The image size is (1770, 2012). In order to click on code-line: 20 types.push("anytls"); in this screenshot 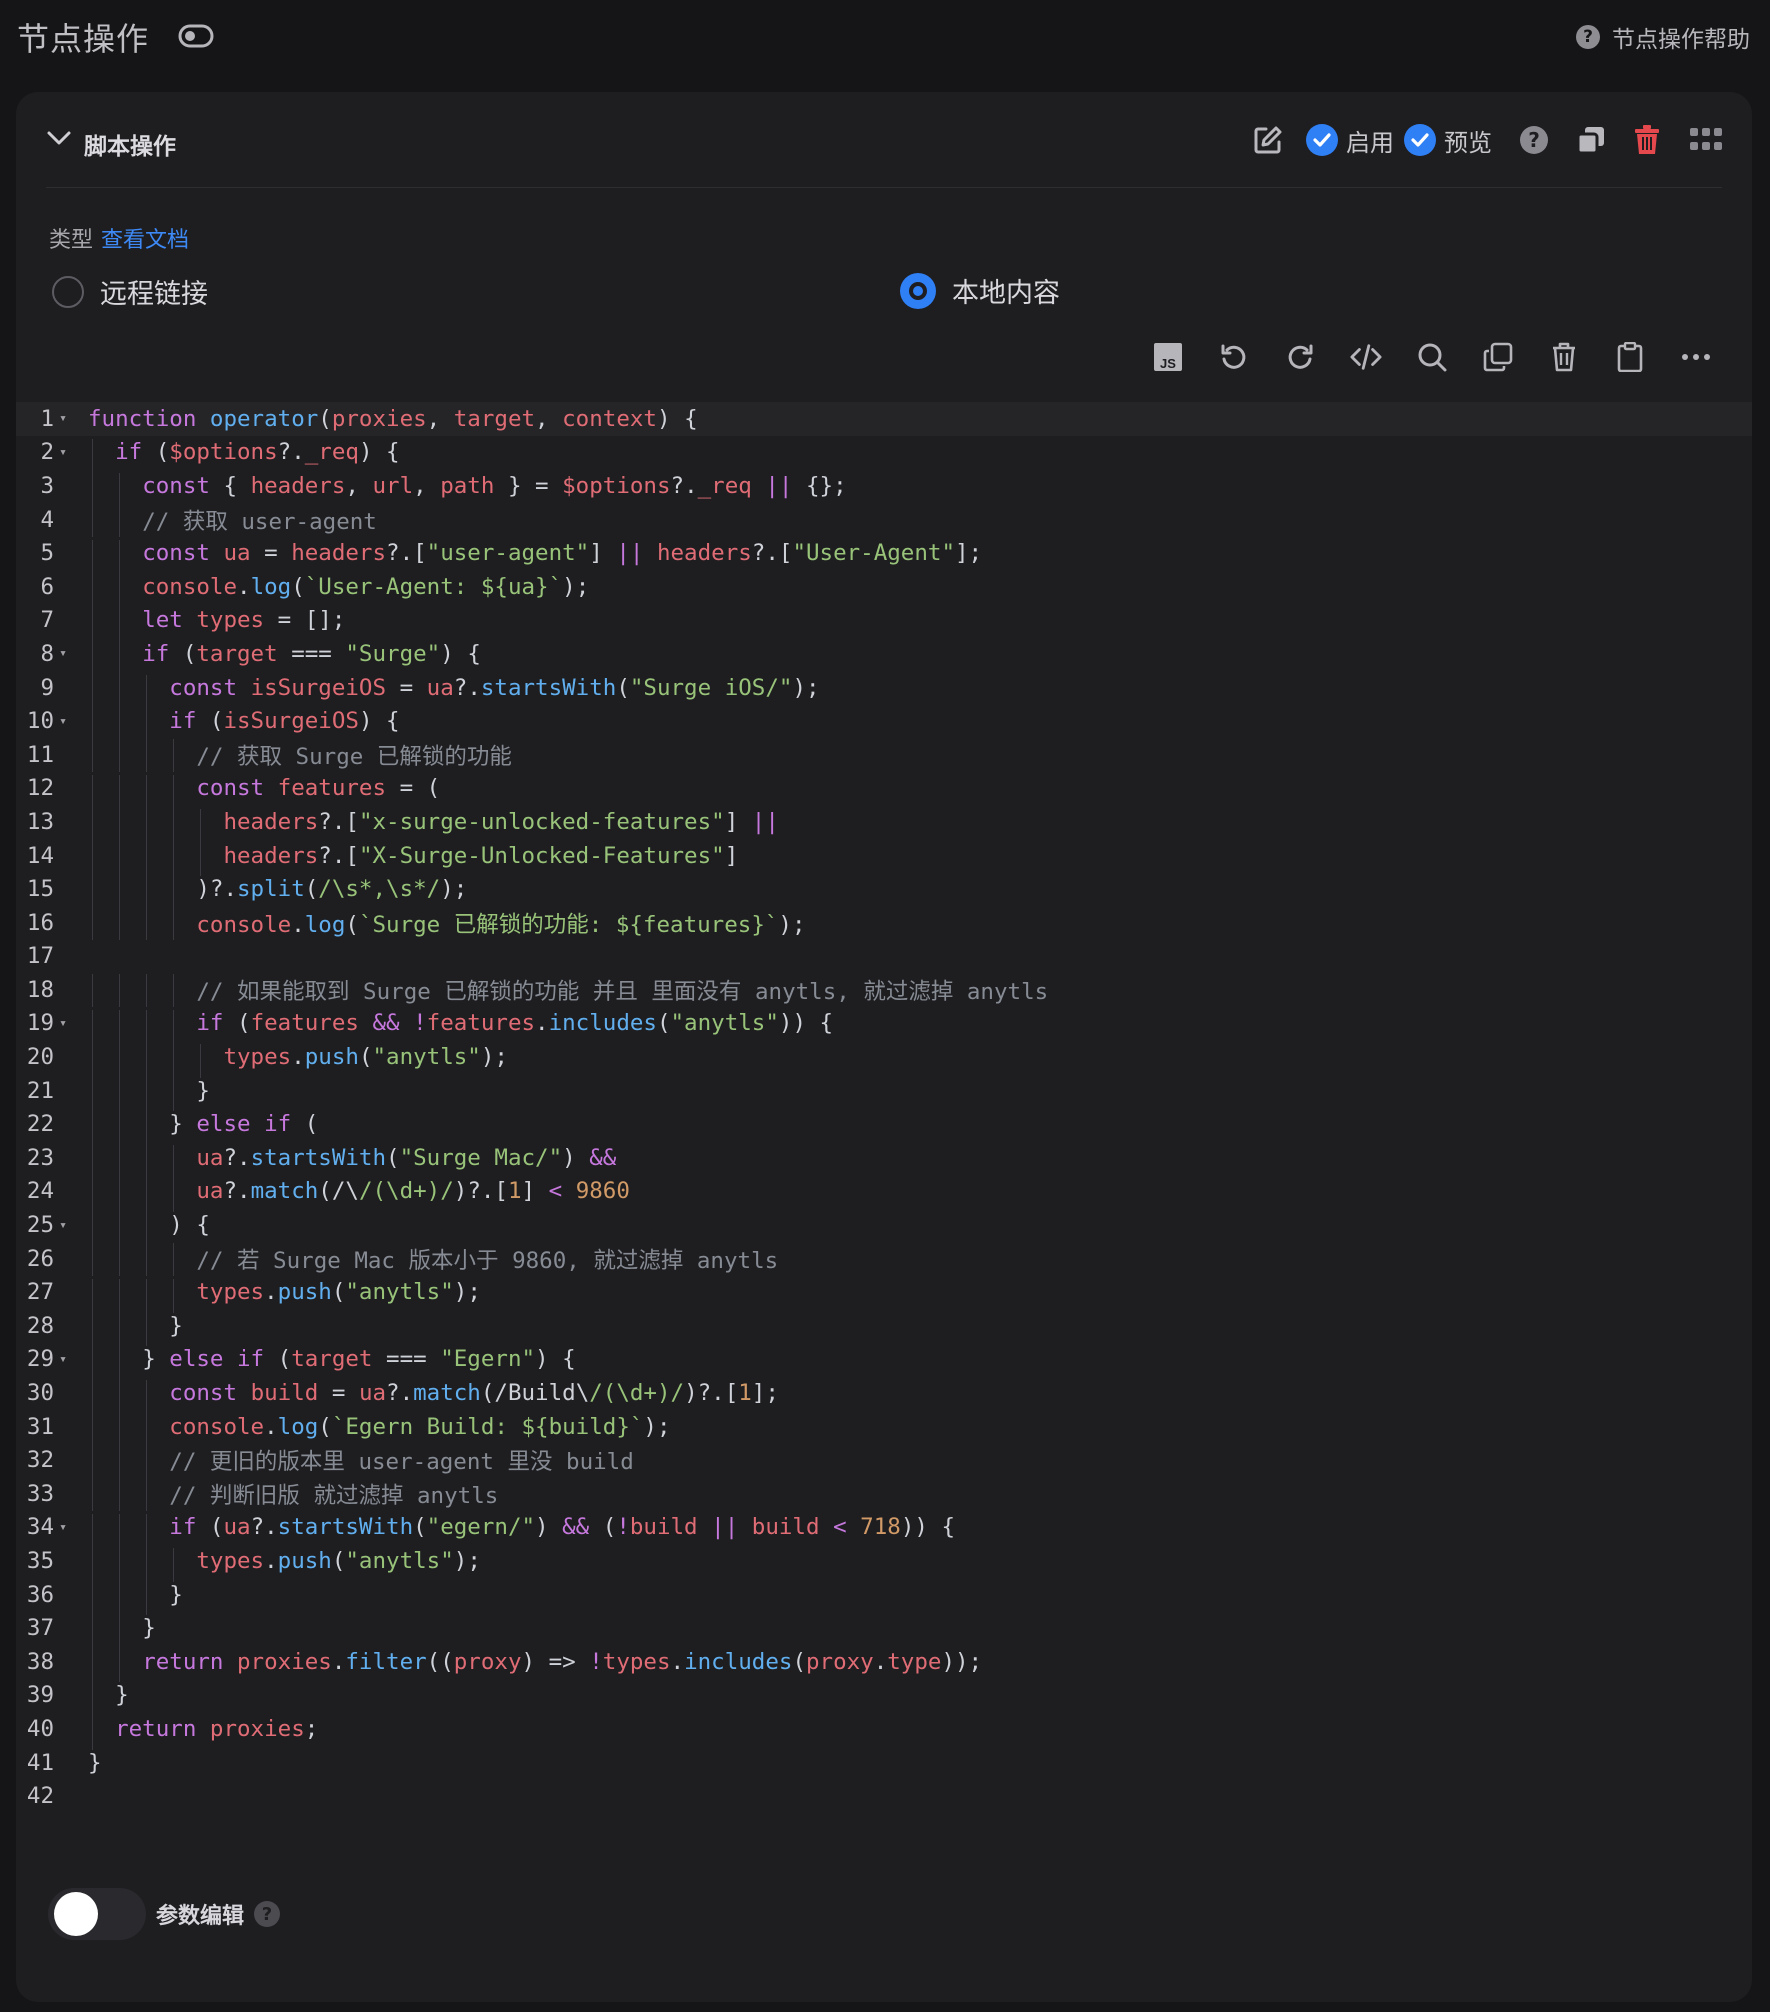, I will do `click(884, 1059)`.